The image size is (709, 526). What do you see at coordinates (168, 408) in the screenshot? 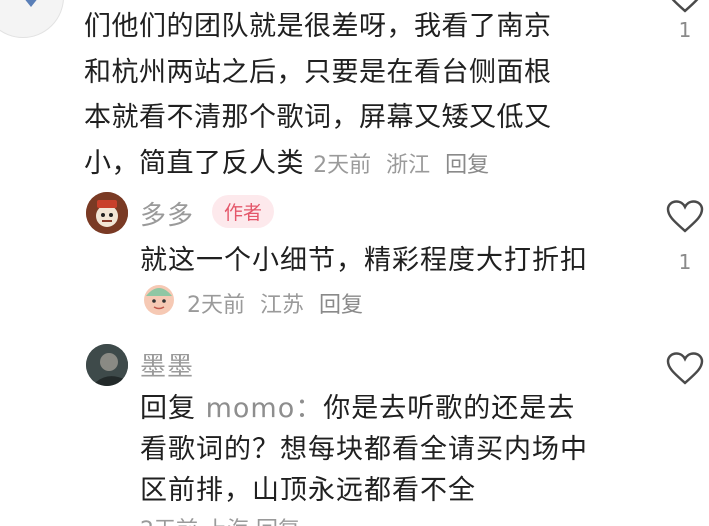
I see `reply-prefix: 回复` at bounding box center [168, 408].